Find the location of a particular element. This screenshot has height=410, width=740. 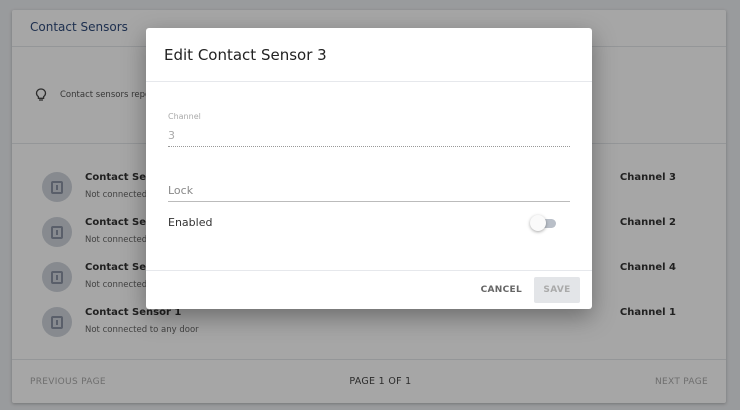

channel-field-underline is located at coordinates (369, 146).